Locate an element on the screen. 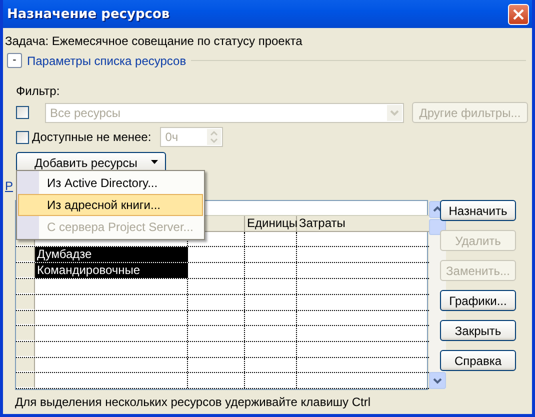 The height and width of the screenshot is (417, 535). collapse-toggle: - is located at coordinates (14, 60).